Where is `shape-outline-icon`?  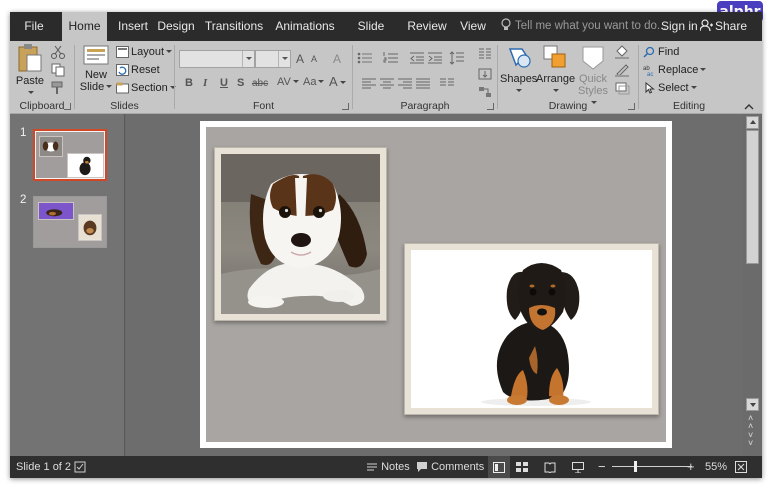 shape-outline-icon is located at coordinates (622, 70).